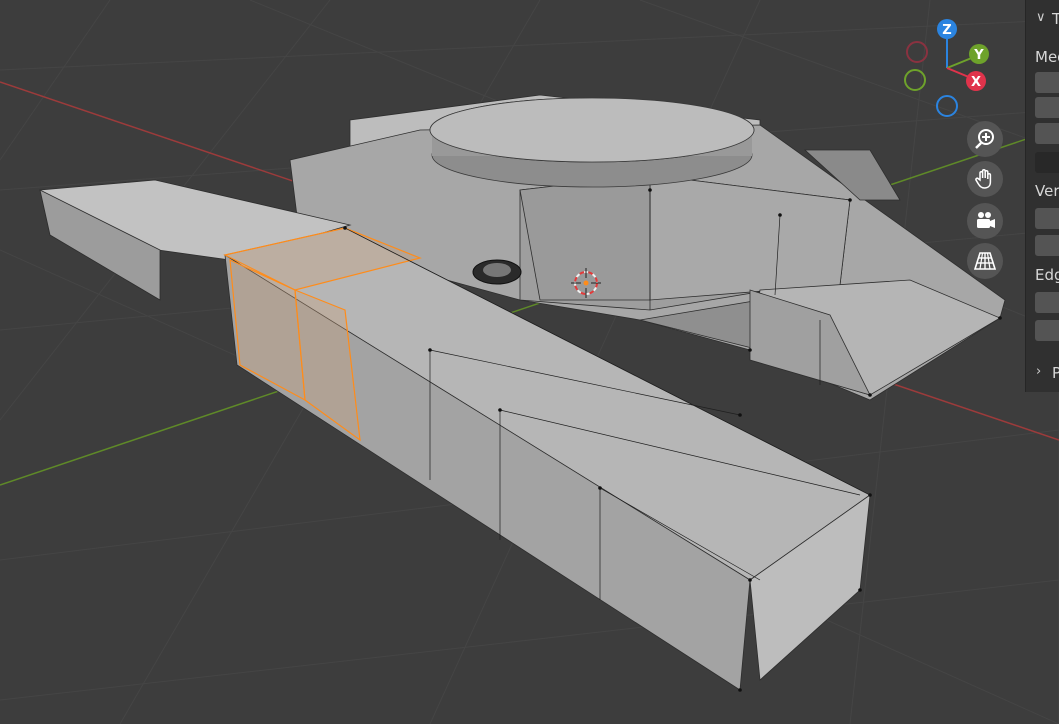  I want to click on perspective-grid-icon, so click(985, 261).